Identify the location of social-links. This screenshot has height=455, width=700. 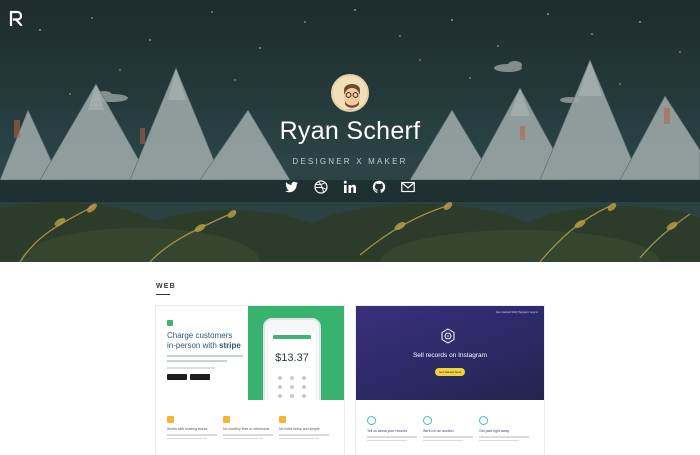
(350, 187).